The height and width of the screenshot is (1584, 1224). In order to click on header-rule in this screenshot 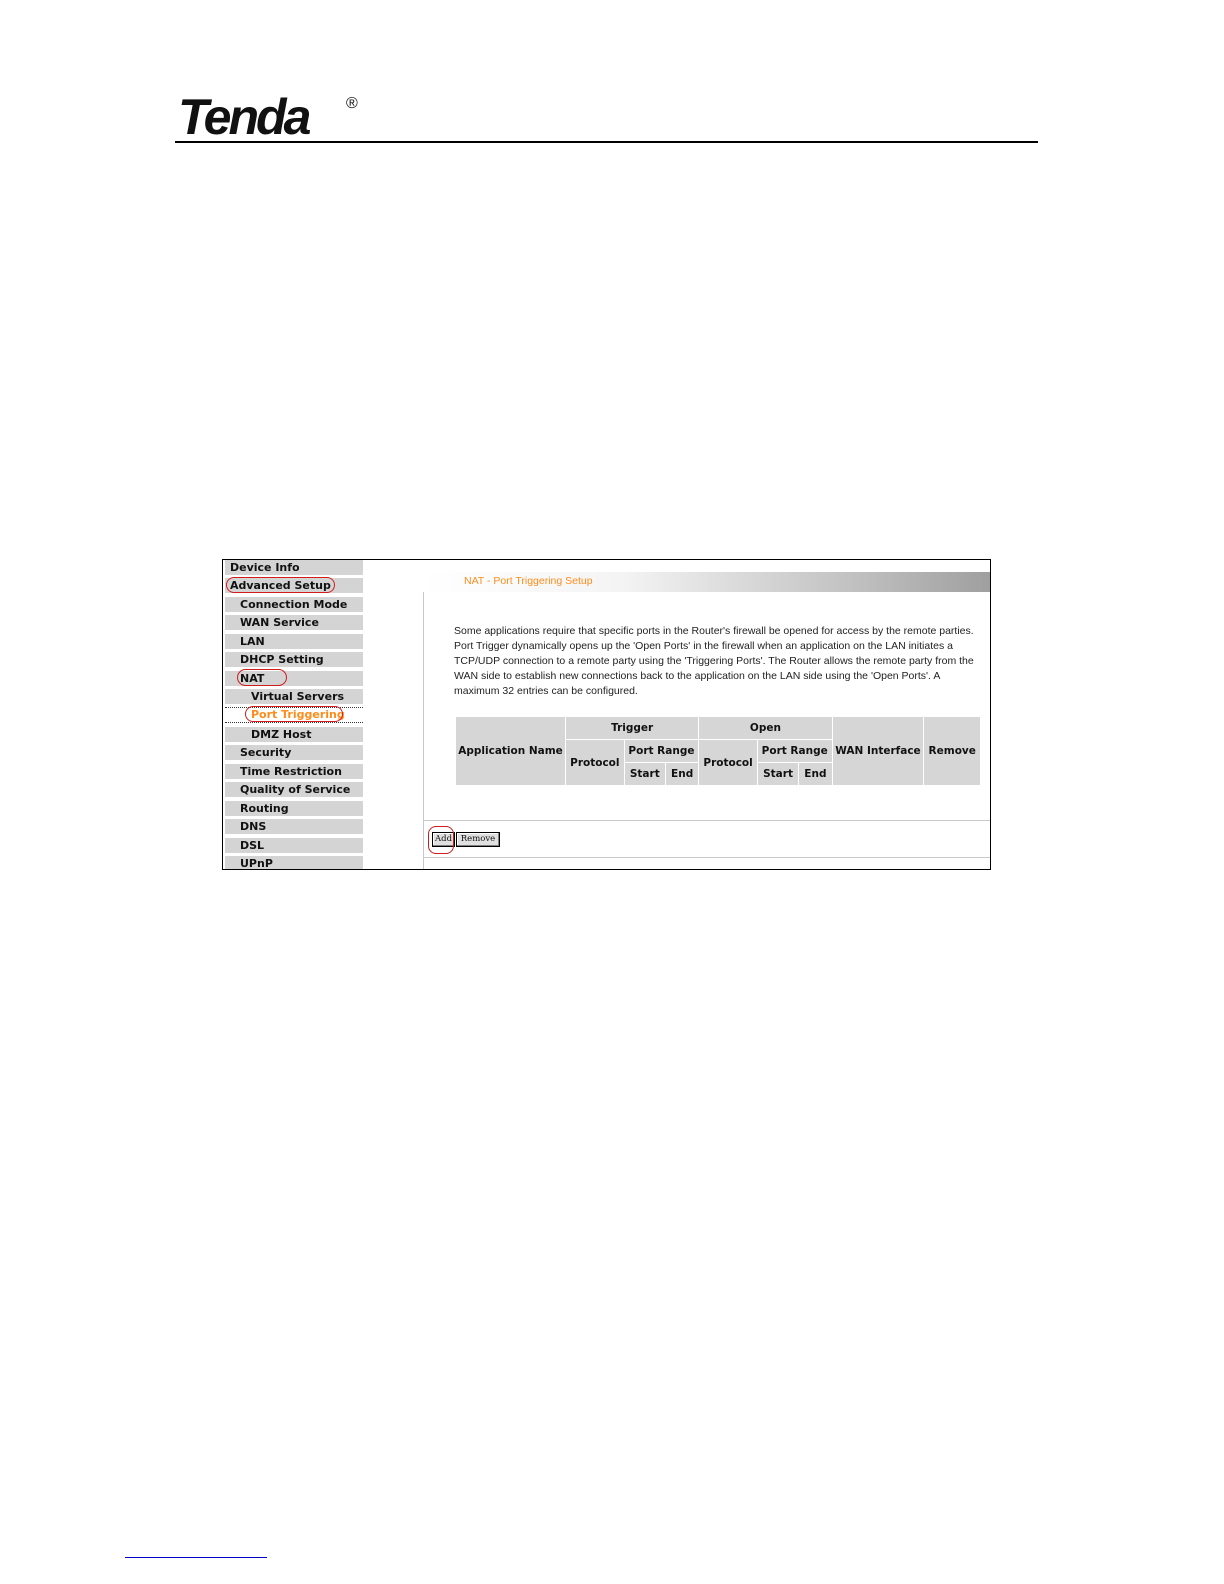, I will do `click(606, 142)`.